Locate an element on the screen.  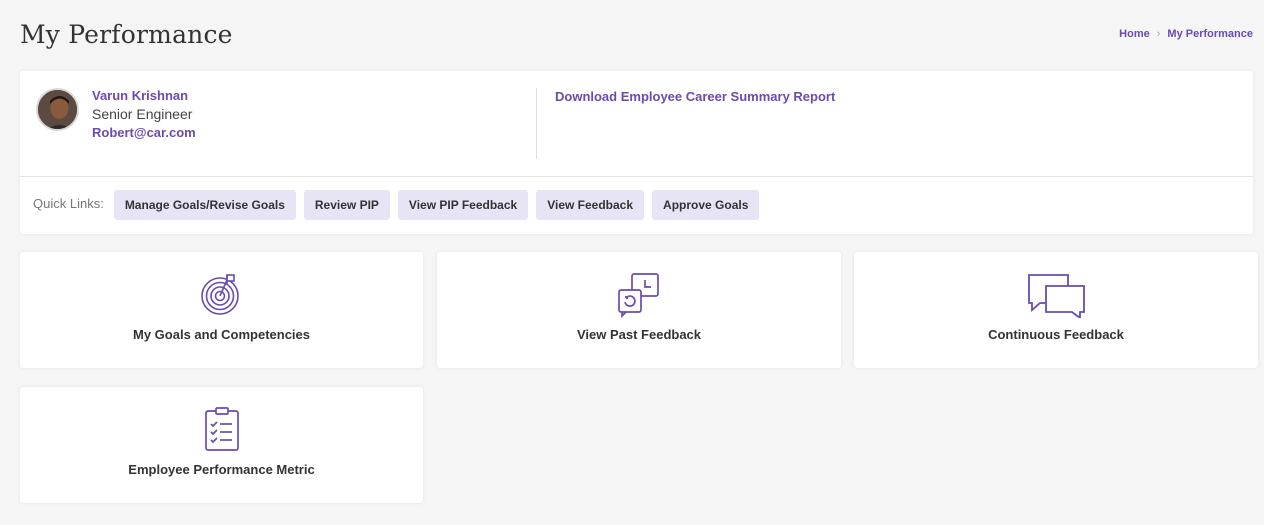
breadcrumb: Home › My Performance is located at coordinates (1186, 34).